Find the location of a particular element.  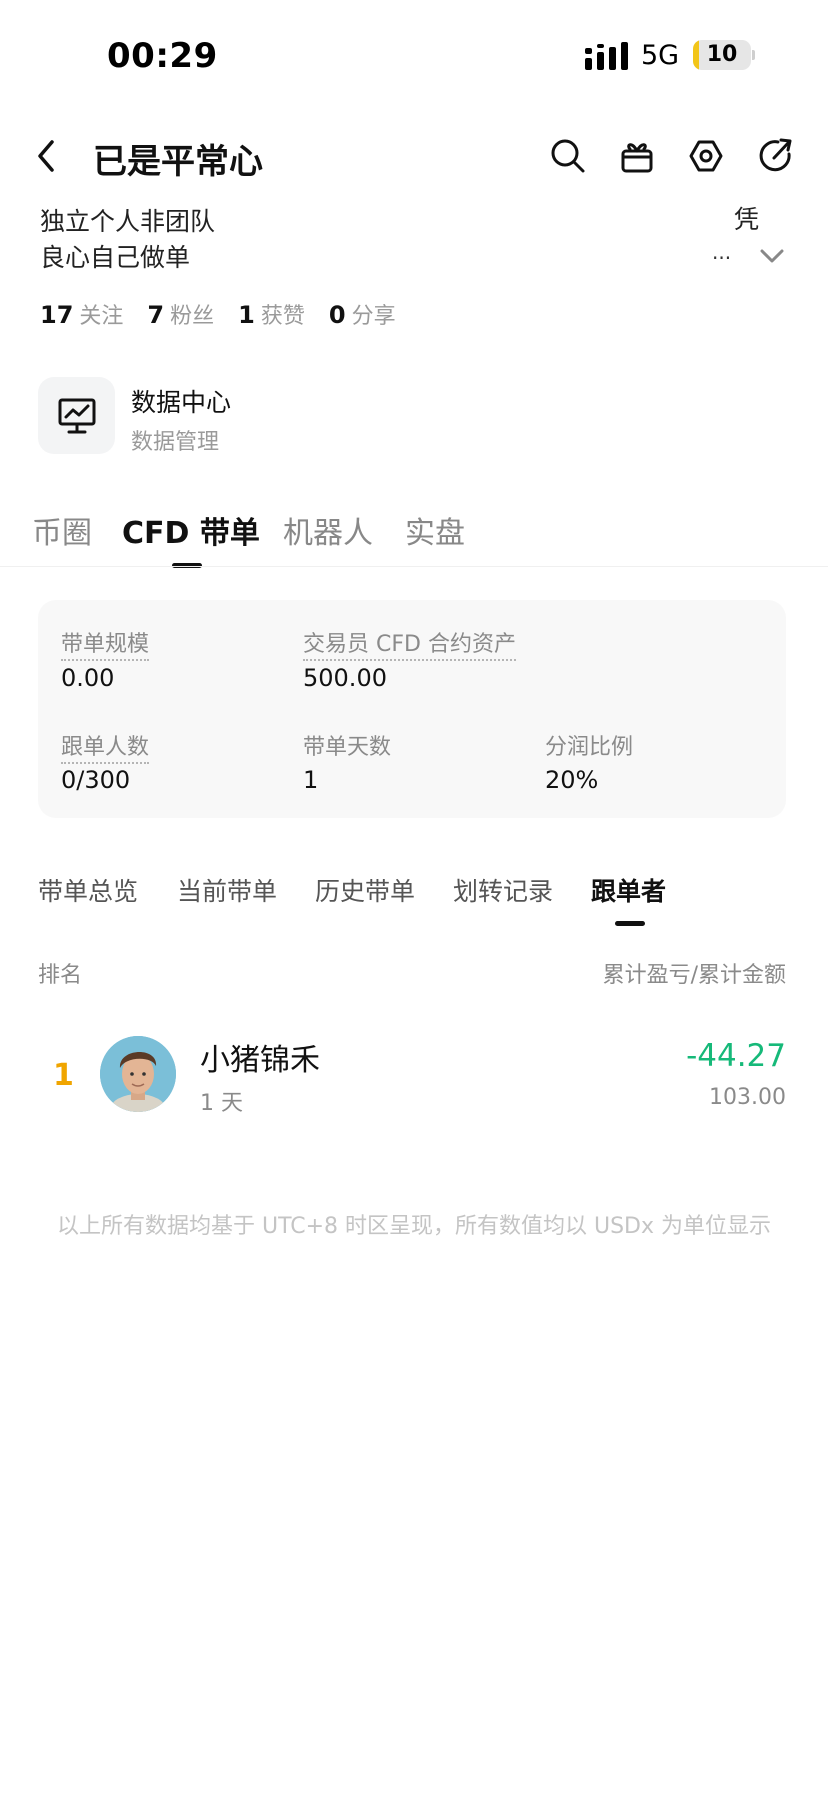

chevron-down-icon is located at coordinates (772, 256).